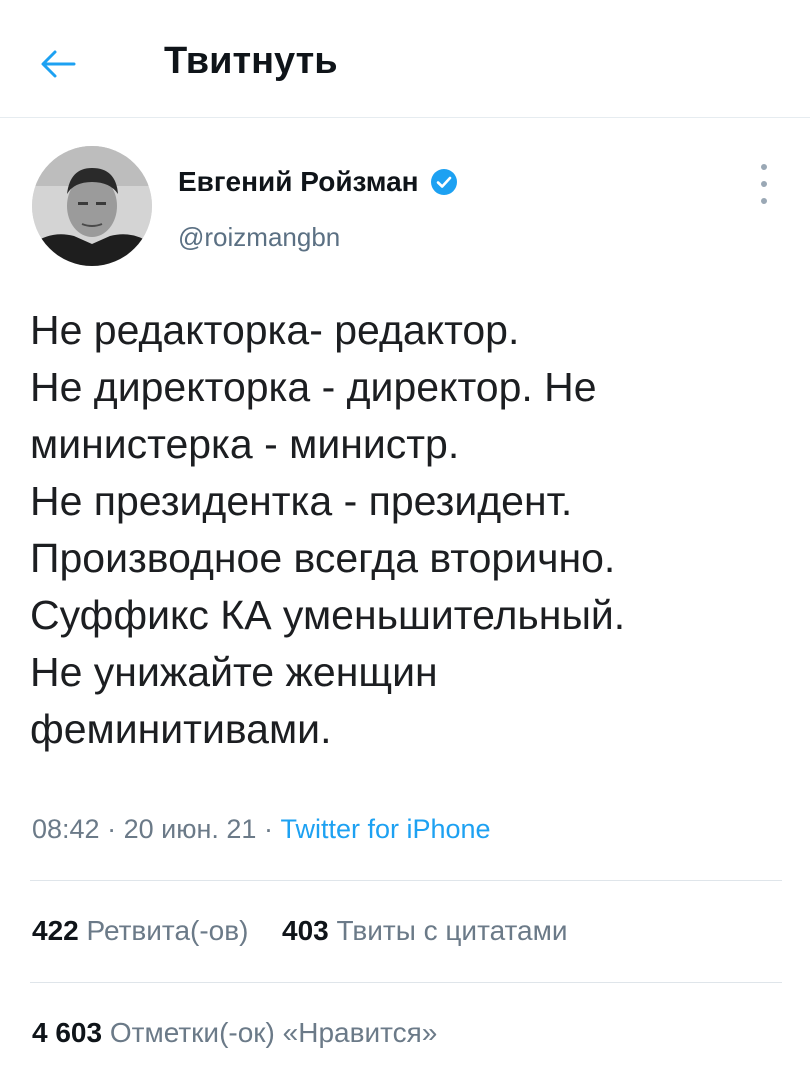  I want to click on author-name-row: Евгений Ройзман, so click(318, 182).